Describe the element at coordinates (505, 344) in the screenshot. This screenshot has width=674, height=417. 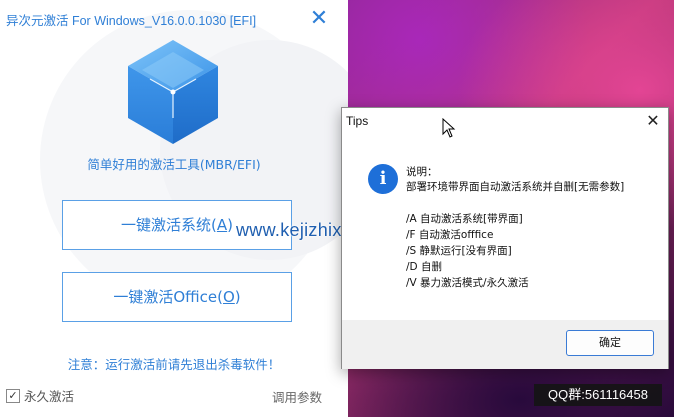
I see `dialog-footer: 确定` at that location.